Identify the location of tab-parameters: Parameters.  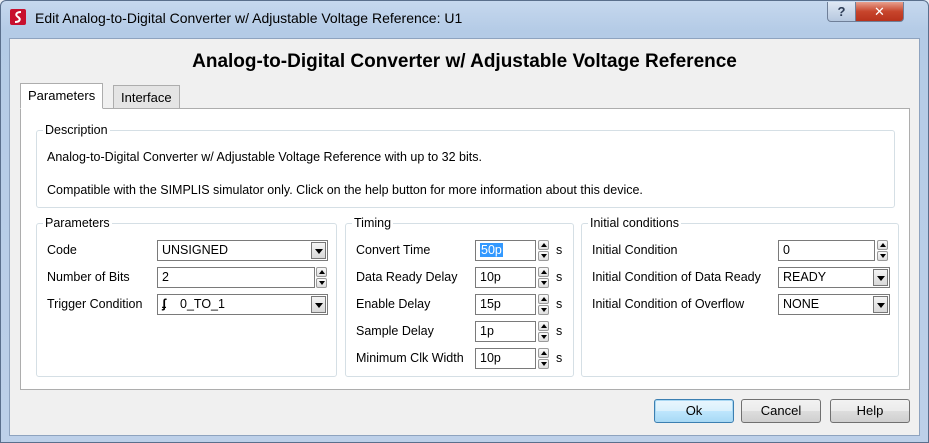
(62, 96).